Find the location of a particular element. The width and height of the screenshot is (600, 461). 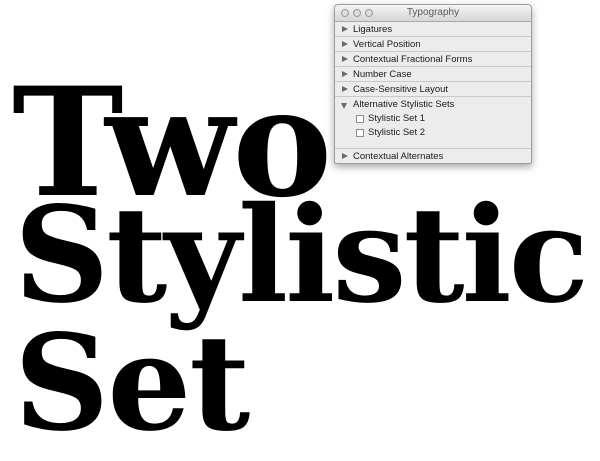

section-contextual-fractional-forms: Contextual Fractional Forms is located at coordinates (433, 59).